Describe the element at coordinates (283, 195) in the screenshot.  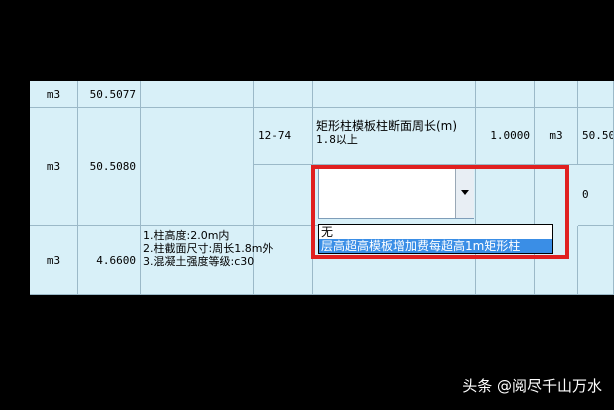
I see `cell-code-row2b` at that location.